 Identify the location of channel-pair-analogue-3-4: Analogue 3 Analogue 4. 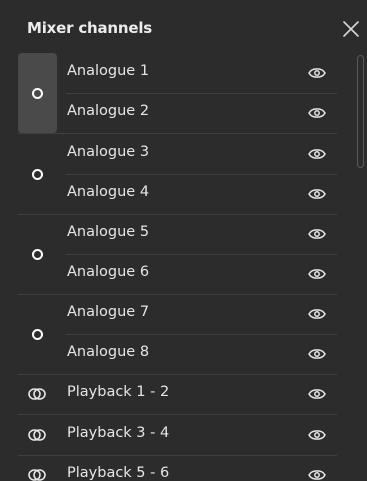
(177, 174).